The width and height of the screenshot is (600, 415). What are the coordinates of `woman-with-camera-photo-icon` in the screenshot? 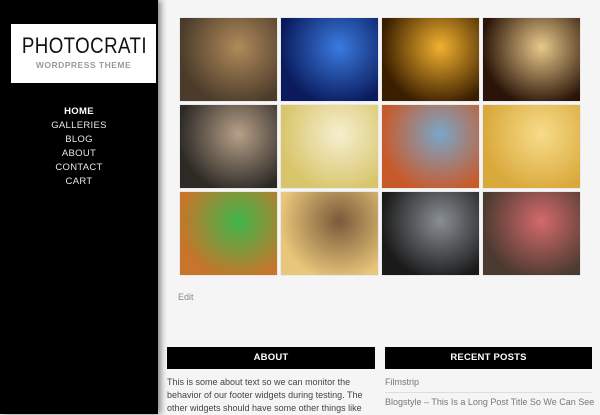 It's located at (531, 233).